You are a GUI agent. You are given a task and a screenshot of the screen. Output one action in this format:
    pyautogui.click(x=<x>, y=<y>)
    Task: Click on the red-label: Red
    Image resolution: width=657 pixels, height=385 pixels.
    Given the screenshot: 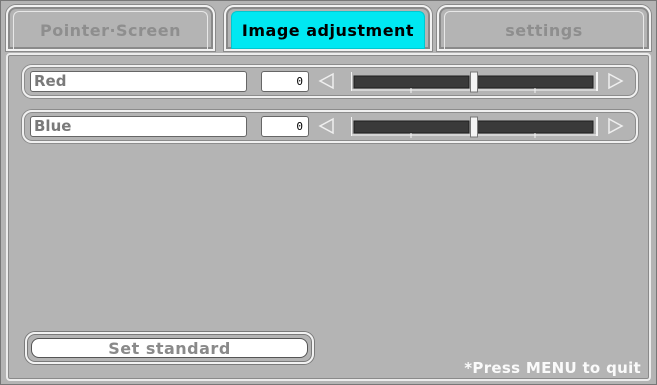 What is the action you would take?
    pyautogui.click(x=138, y=81)
    